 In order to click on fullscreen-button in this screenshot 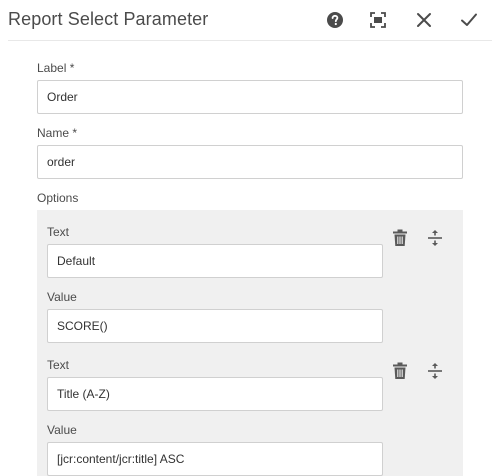, I will do `click(378, 20)`.